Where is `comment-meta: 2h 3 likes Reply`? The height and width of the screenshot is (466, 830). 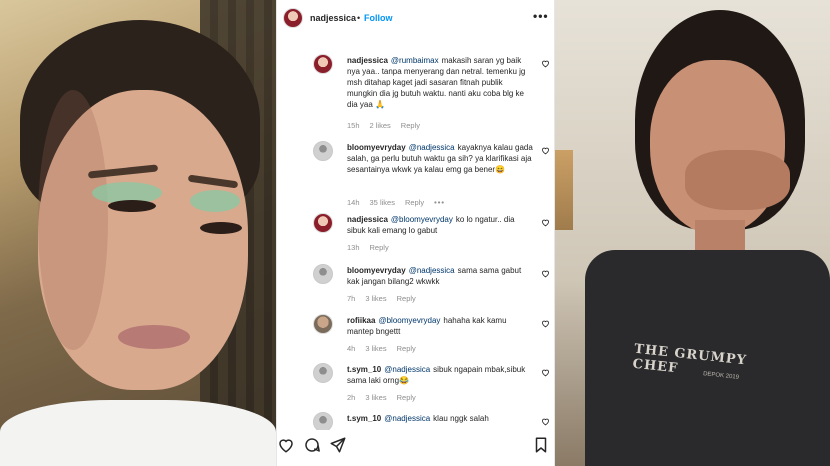
comment-meta: 2h 3 likes Reply is located at coordinates (386, 397).